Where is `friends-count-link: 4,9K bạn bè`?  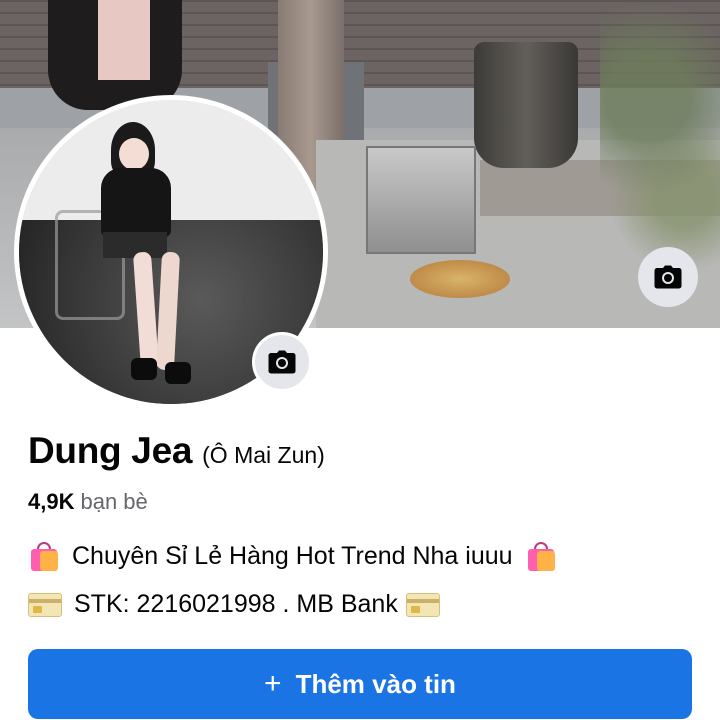 friends-count-link: 4,9K bạn bè is located at coordinates (88, 502).